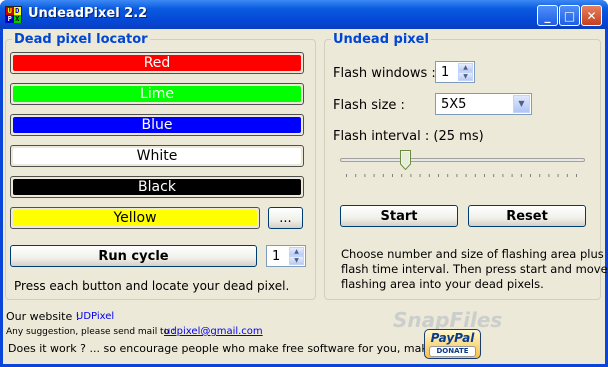  I want to click on color-label: White, so click(157, 156).